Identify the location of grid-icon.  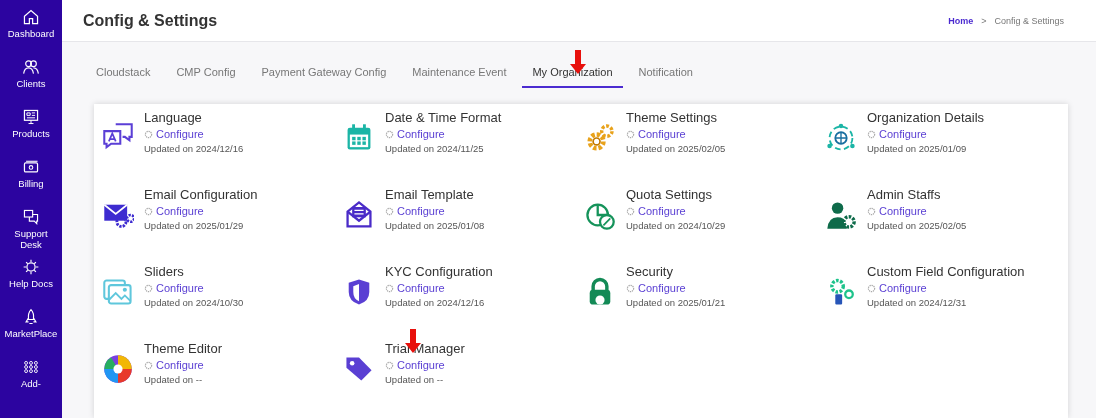
(31, 367).